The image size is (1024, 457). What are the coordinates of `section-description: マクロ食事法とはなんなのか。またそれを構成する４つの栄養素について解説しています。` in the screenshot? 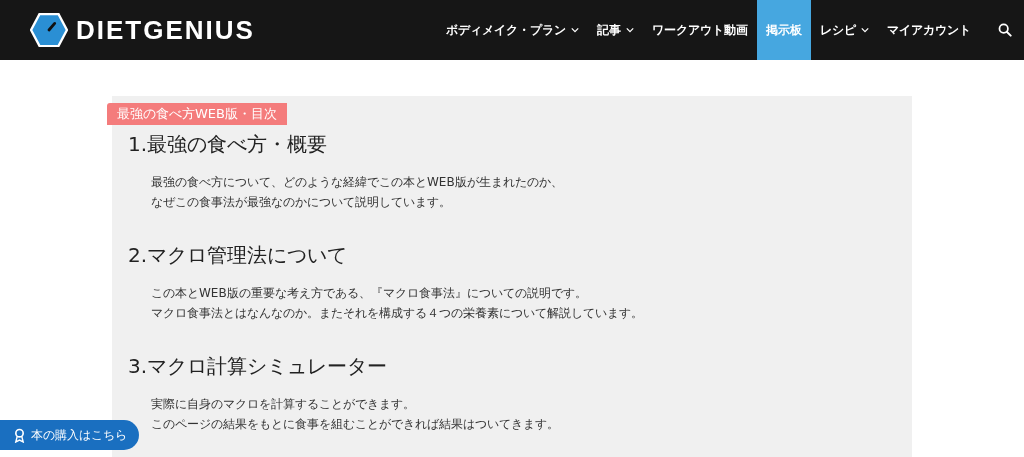 It's located at (397, 313).